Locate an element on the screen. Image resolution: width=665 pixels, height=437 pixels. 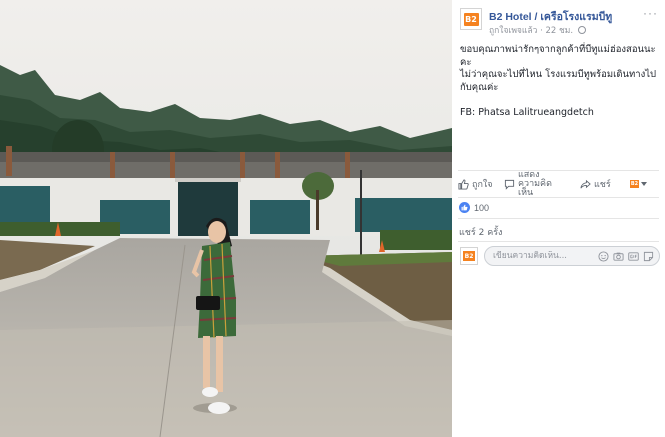
comment-composer: B2 is located at coordinates (560, 256).